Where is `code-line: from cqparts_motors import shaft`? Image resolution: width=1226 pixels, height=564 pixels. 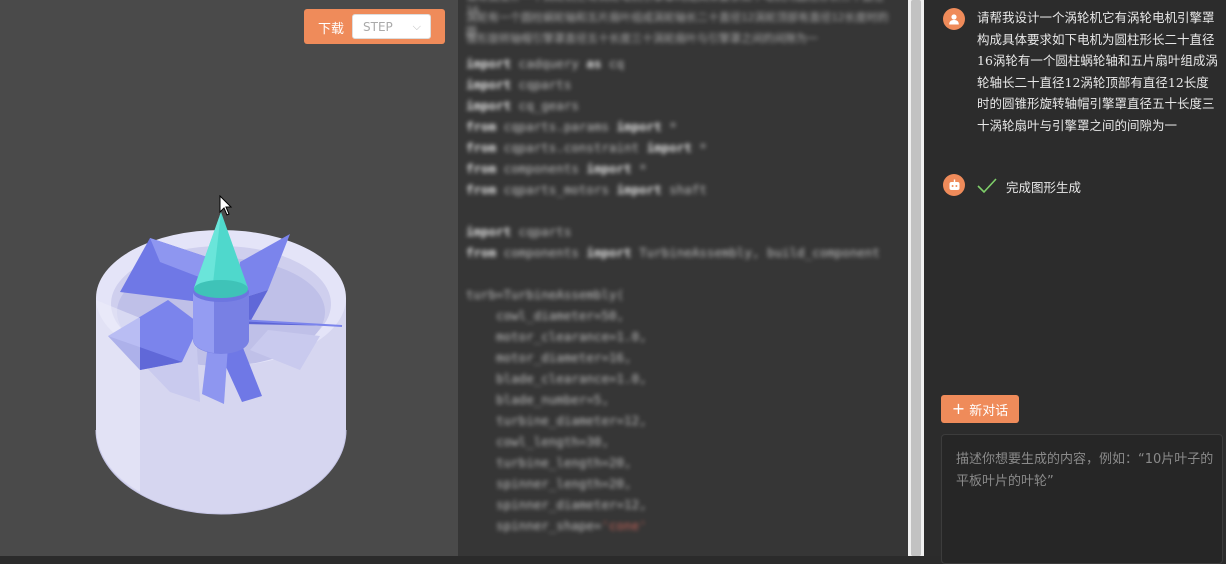
code-line: from cqparts_motors import shaft is located at coordinates (681, 189).